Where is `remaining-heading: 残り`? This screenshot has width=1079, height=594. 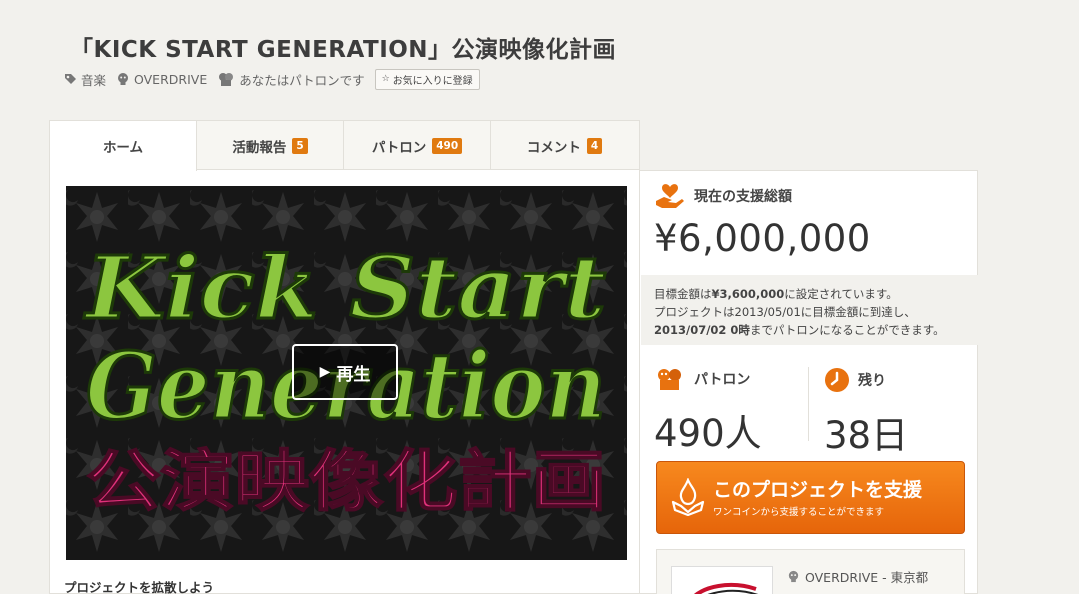
remaining-heading: 残り is located at coordinates (872, 381).